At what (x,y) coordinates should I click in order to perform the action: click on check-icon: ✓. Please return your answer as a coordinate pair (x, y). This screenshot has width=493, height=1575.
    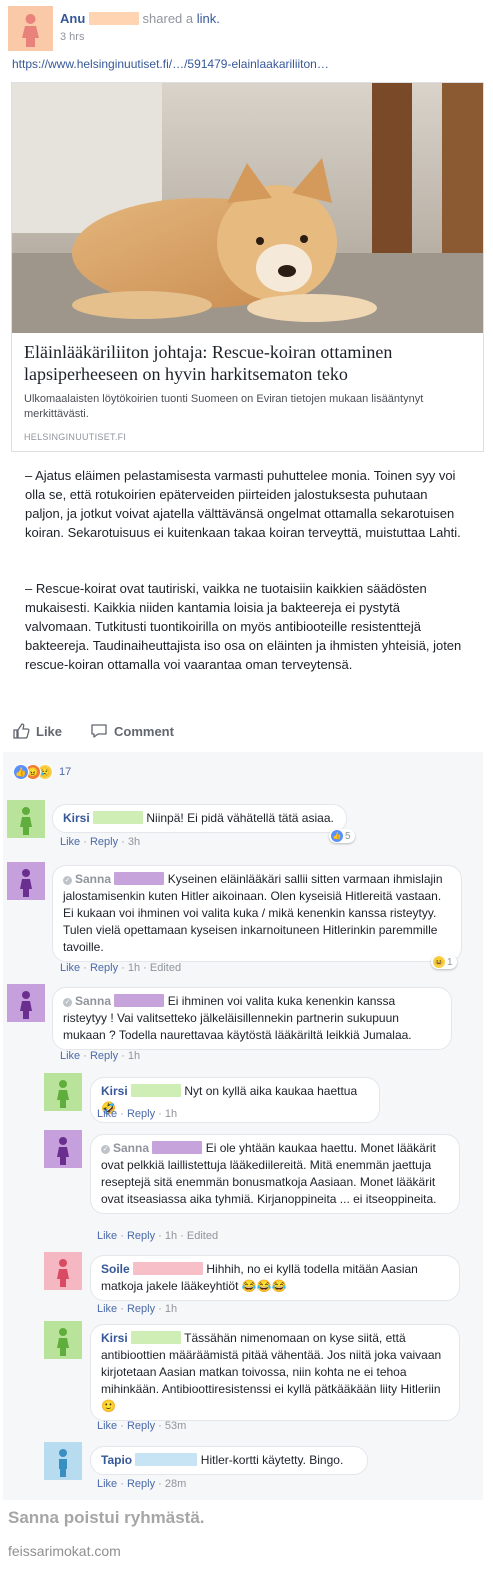
    Looking at the image, I should click on (105, 1149).